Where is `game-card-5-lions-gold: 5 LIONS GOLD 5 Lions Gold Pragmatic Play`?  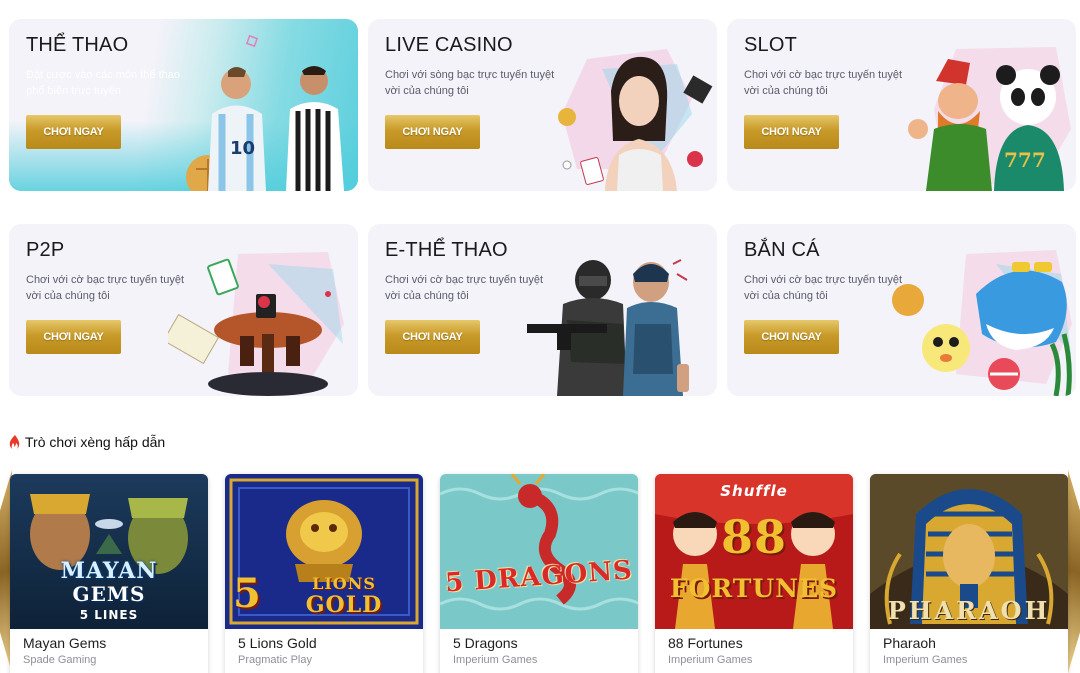
game-card-5-lions-gold: 5 LIONS GOLD 5 Lions Gold Pragmatic Play is located at coordinates (324, 573).